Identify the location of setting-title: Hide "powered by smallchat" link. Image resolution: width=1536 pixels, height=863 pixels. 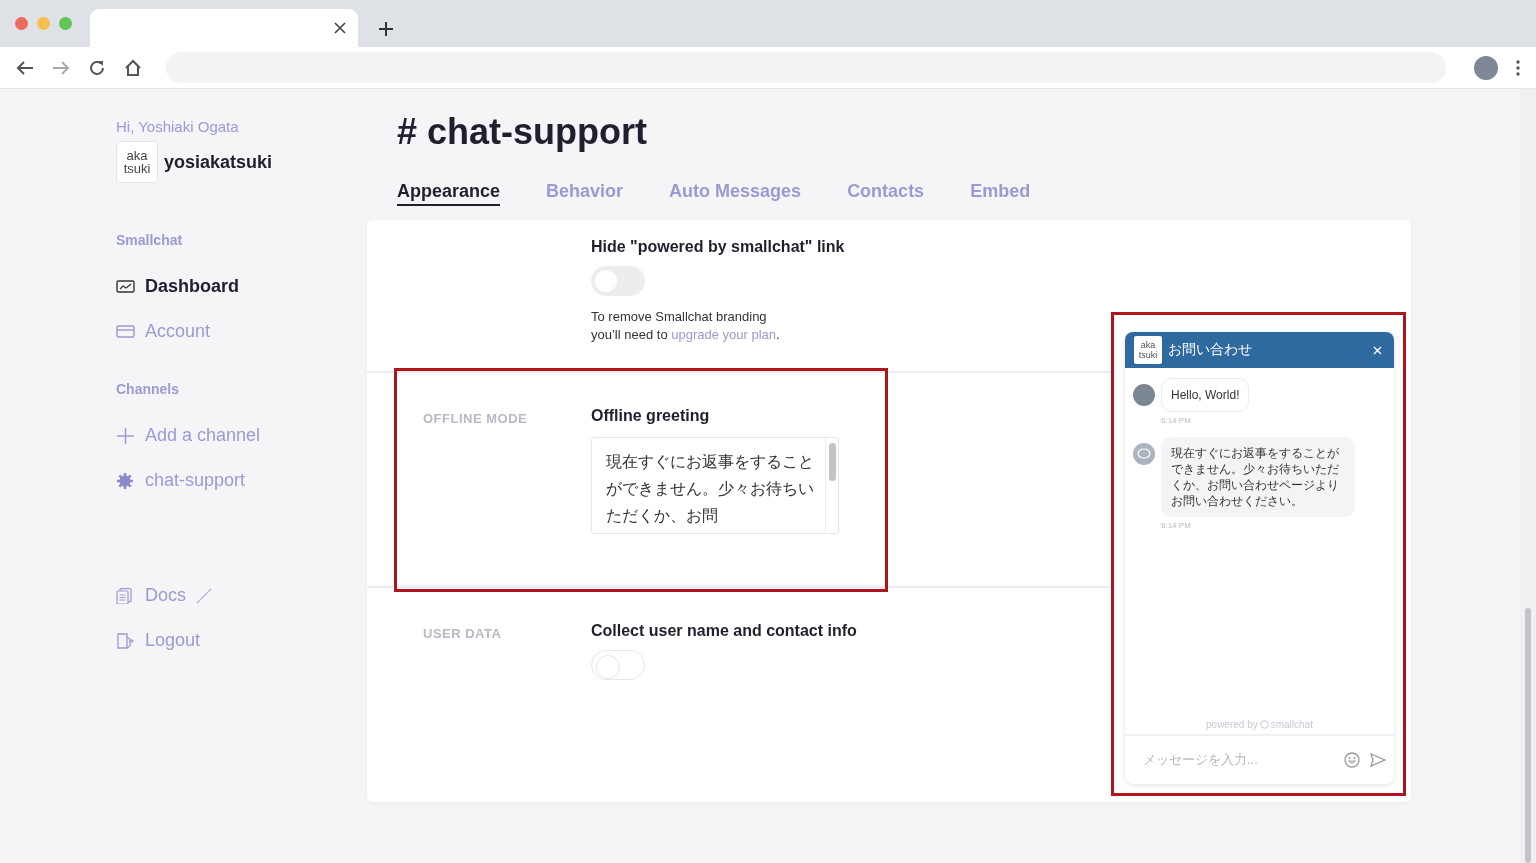
(718, 247).